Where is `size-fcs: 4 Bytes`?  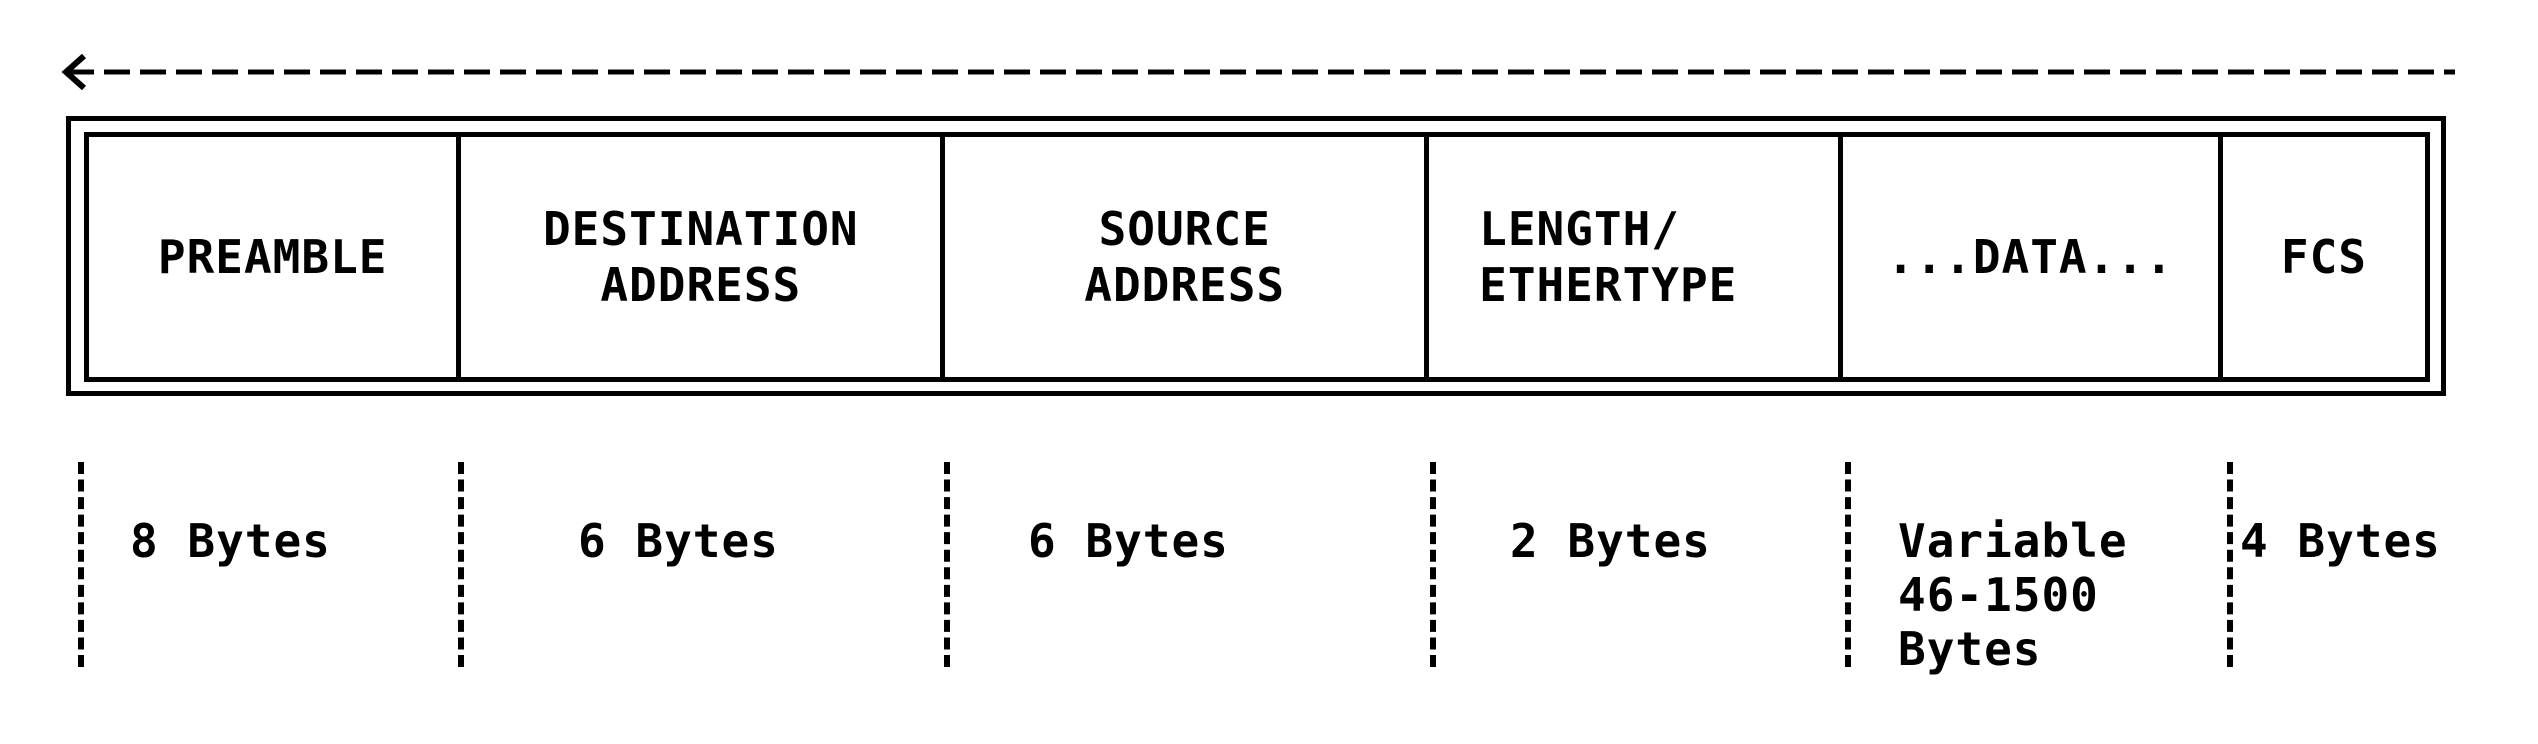
size-fcs: 4 Bytes is located at coordinates (2340, 541).